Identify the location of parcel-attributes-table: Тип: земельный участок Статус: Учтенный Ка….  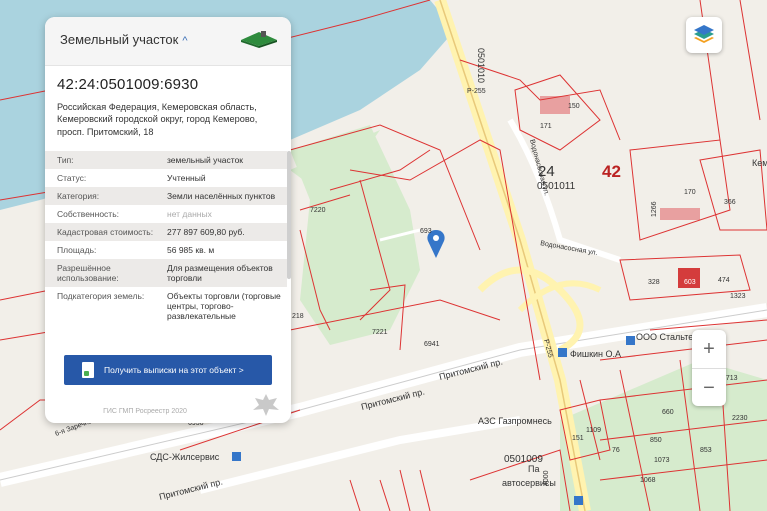
(166, 238).